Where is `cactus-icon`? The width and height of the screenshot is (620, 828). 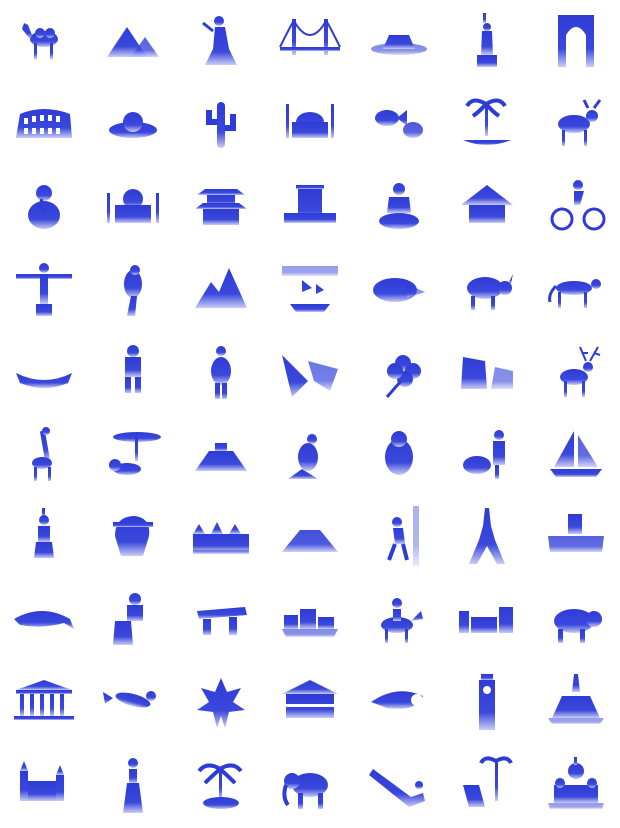
cactus-icon is located at coordinates (221, 125).